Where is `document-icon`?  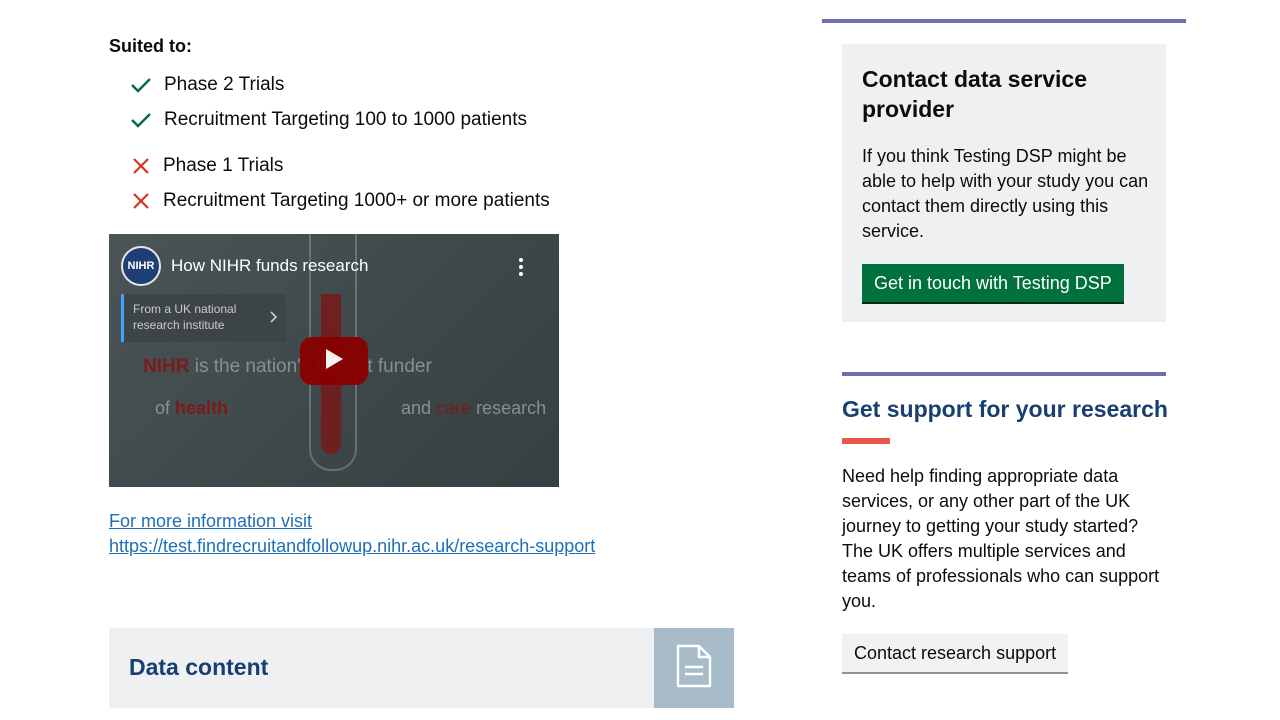 document-icon is located at coordinates (694, 668).